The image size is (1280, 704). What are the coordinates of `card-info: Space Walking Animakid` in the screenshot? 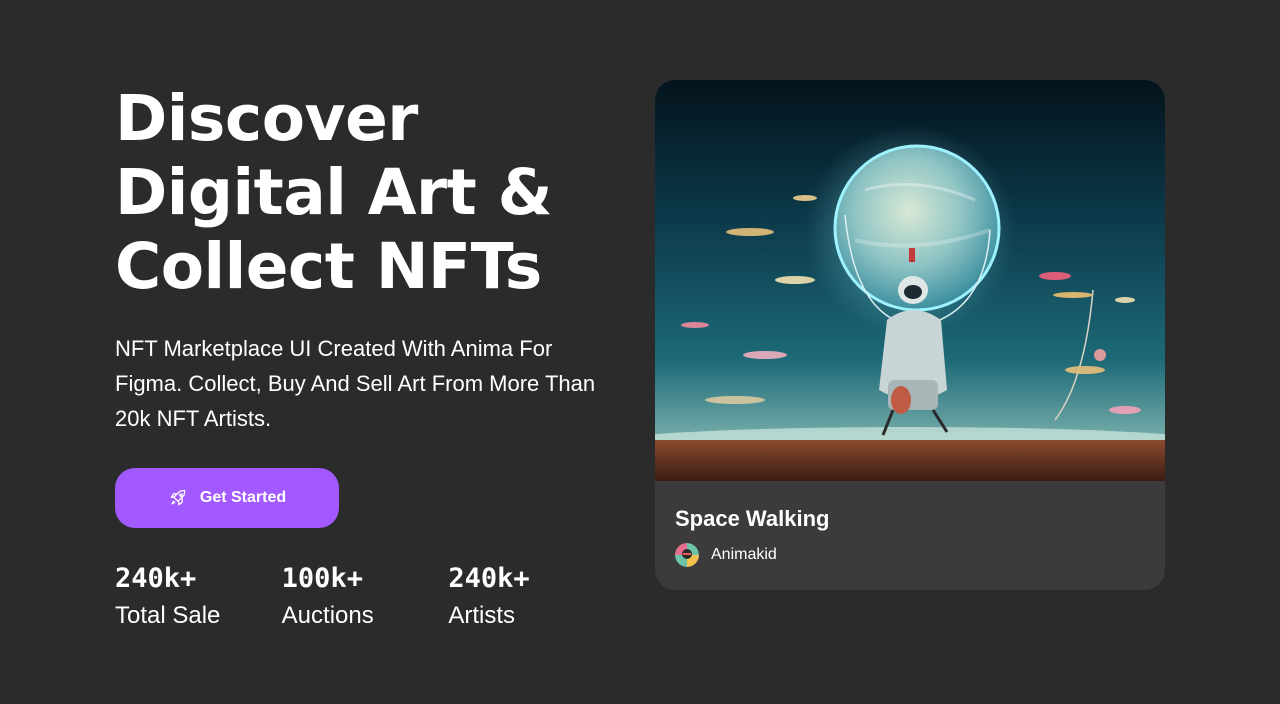 It's located at (910, 524).